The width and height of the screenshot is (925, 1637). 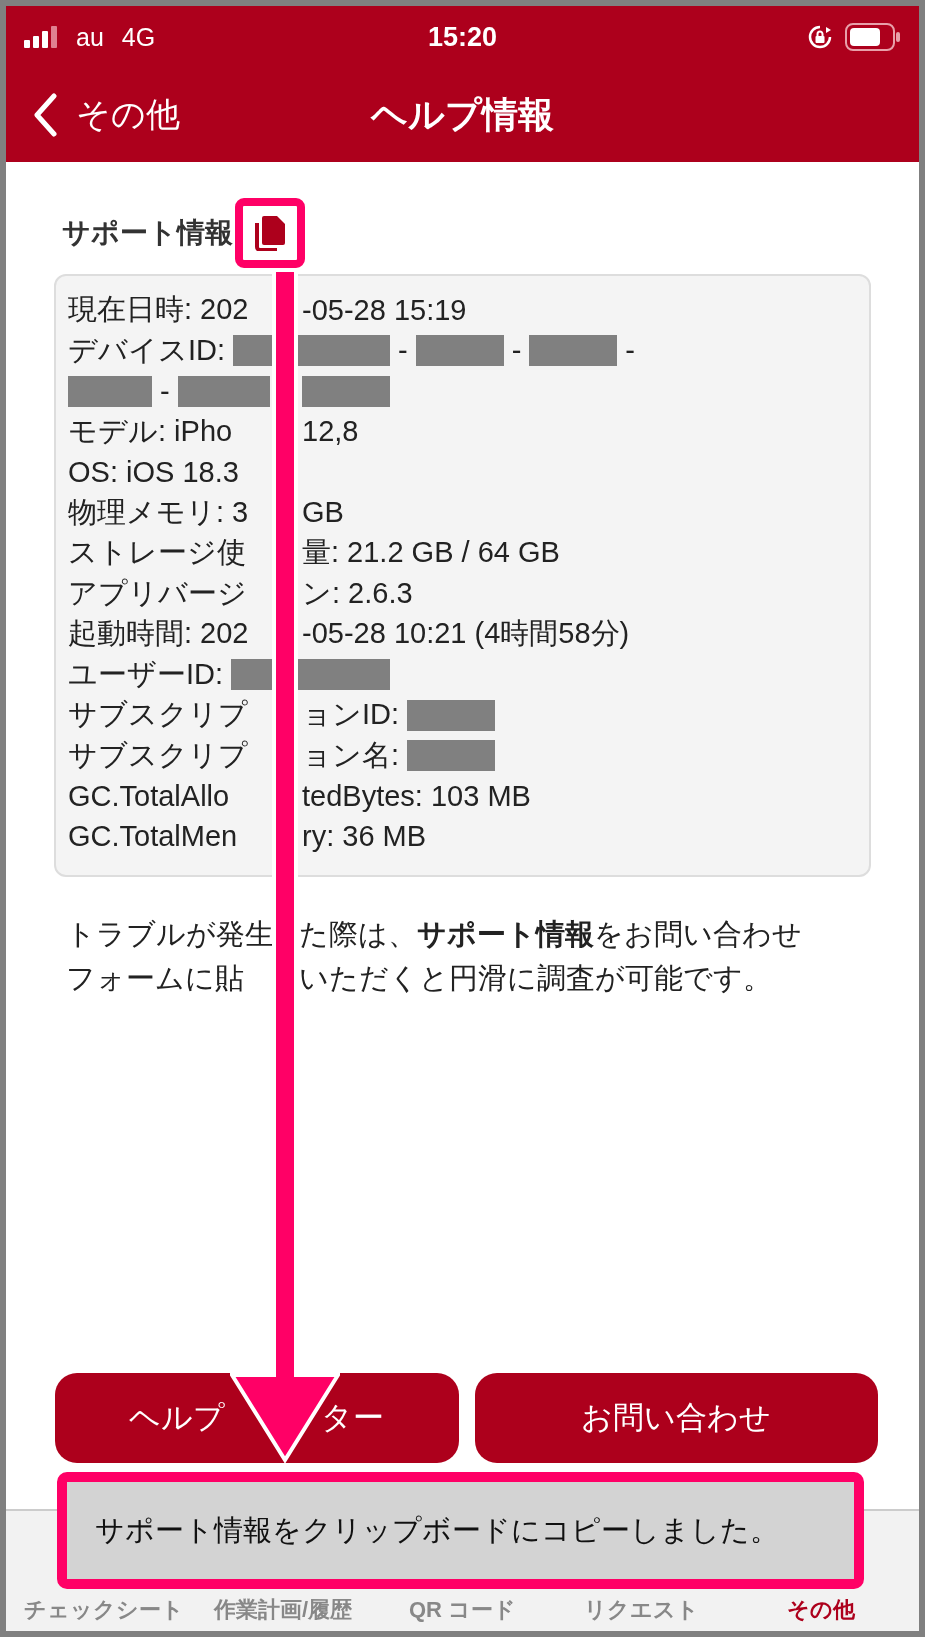 I want to click on info-text: ョン名:, so click(x=351, y=755).